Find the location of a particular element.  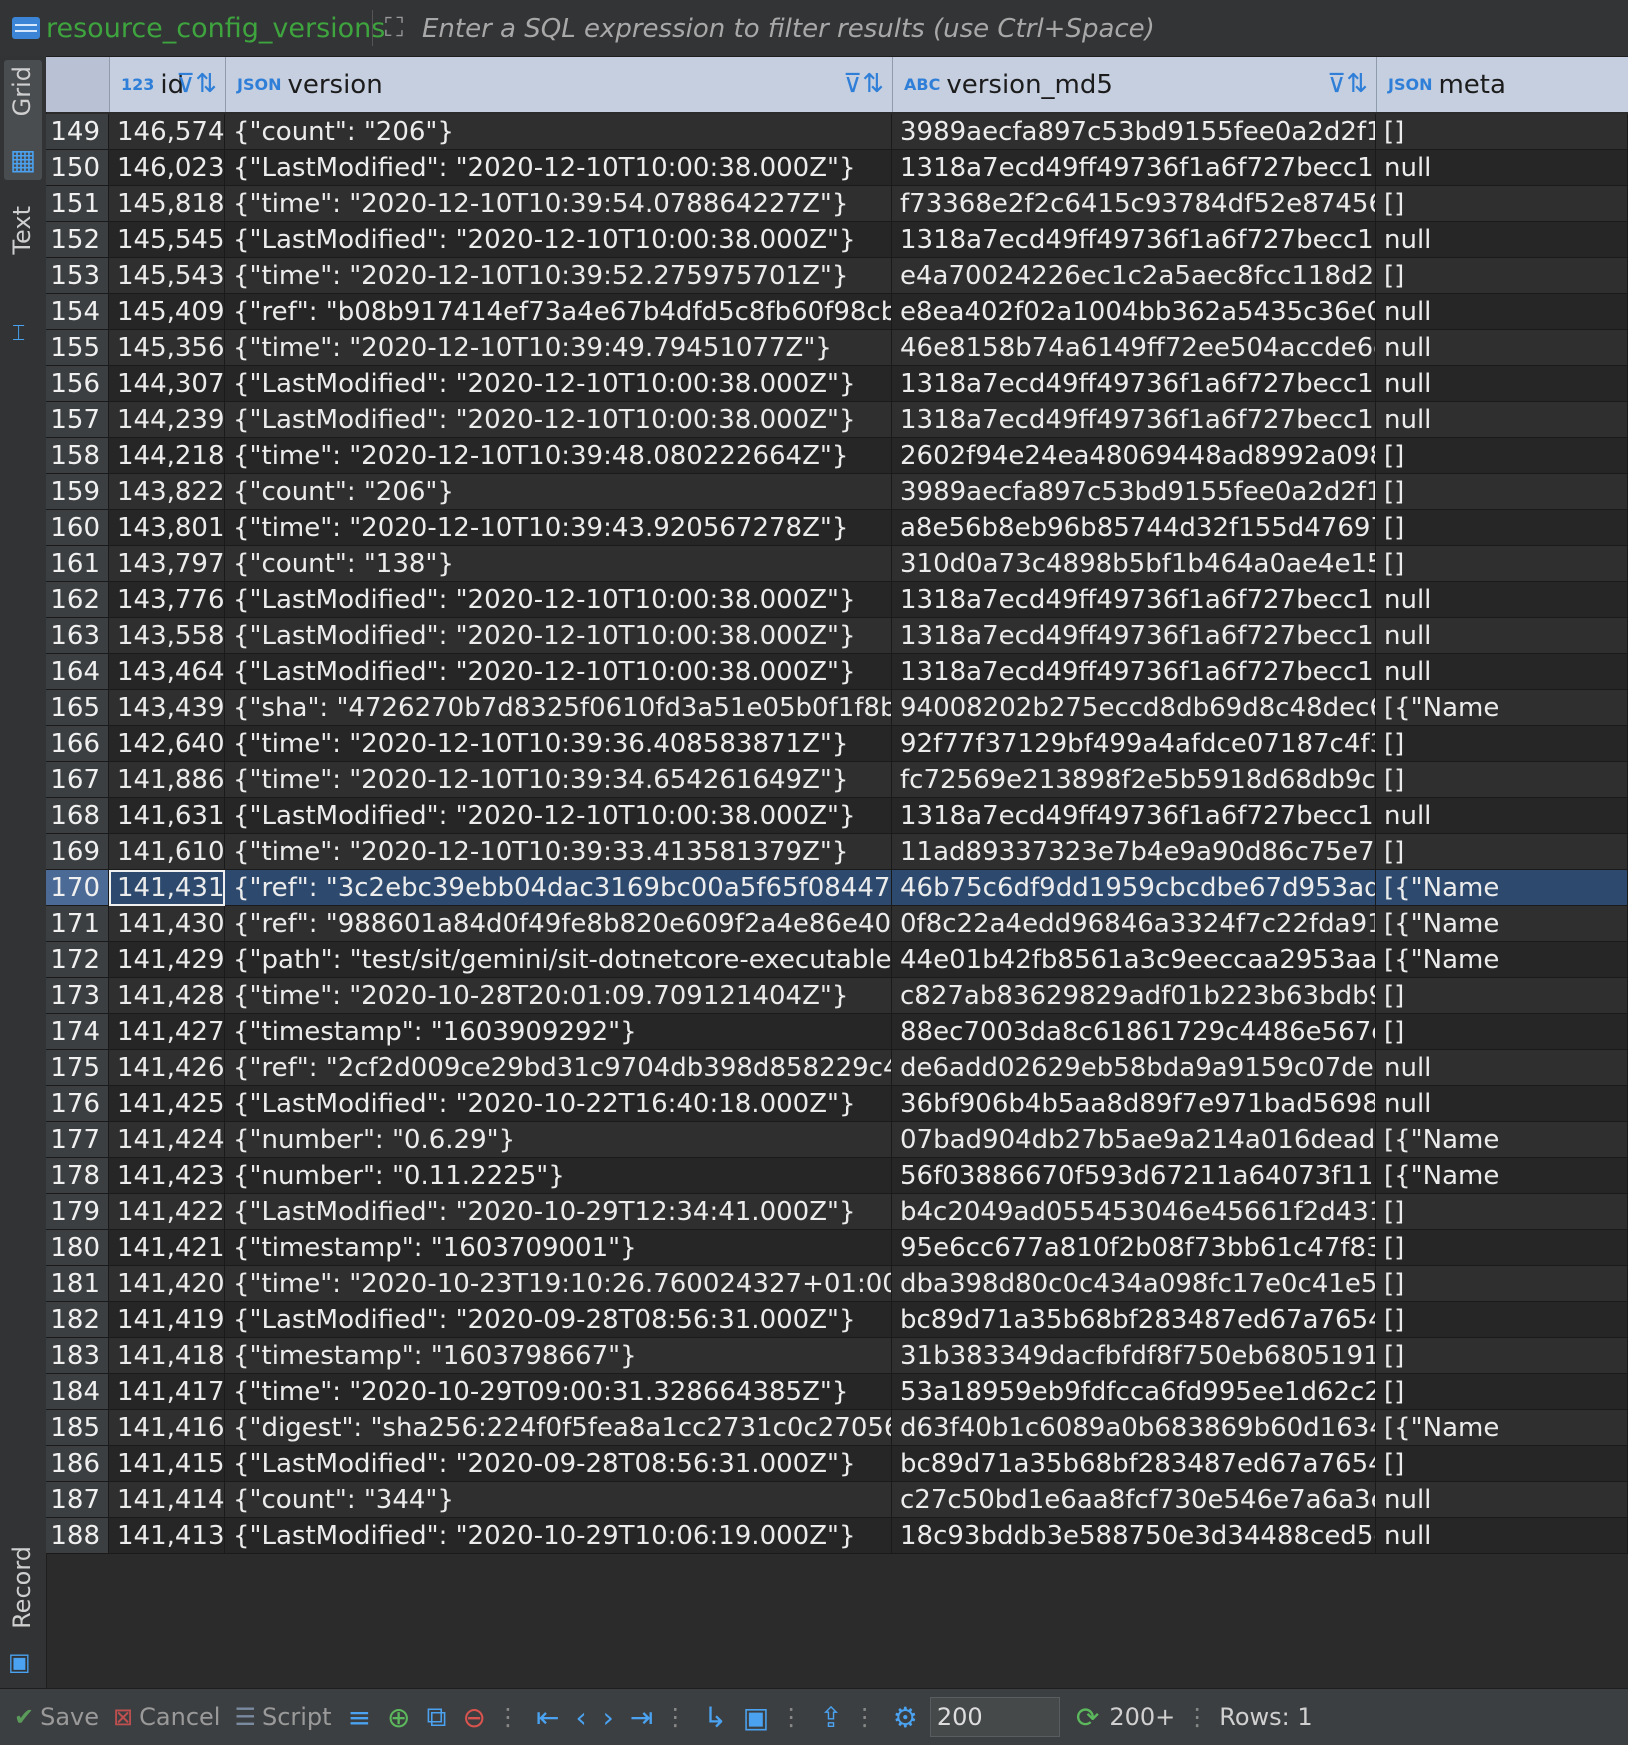

id-cell: 143,822 is located at coordinates (167, 492).